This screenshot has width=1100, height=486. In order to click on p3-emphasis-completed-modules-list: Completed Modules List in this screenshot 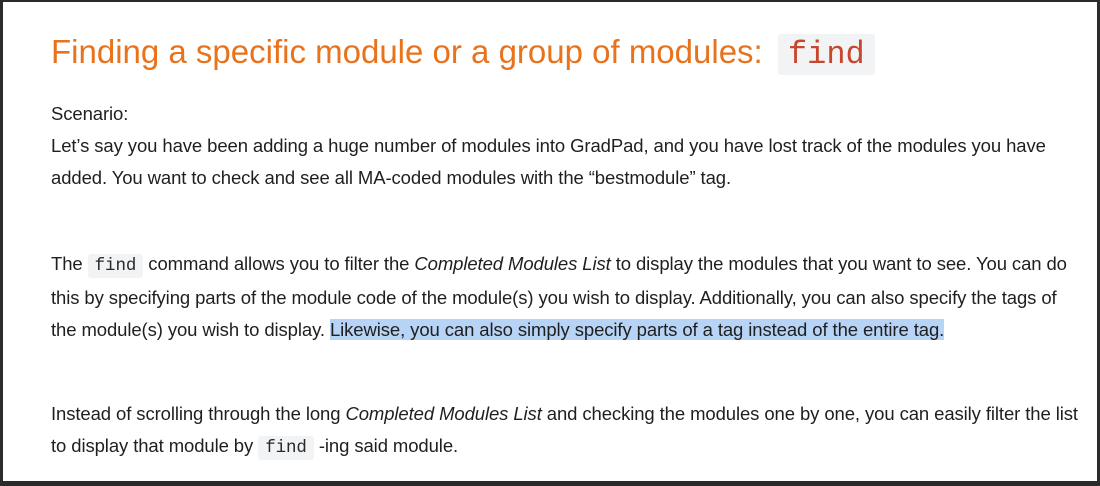, I will do `click(443, 413)`.